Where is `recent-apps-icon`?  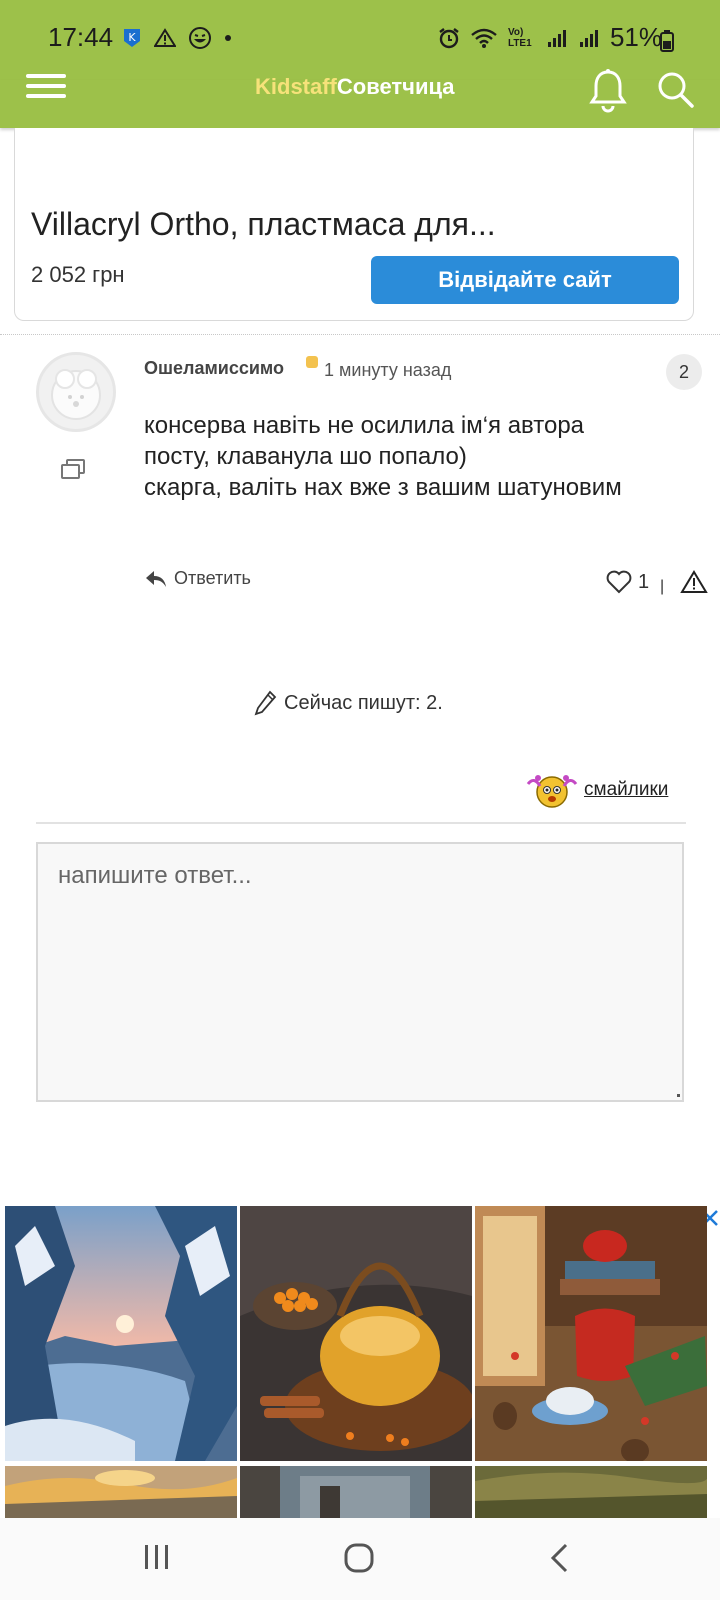
recent-apps-icon is located at coordinates (157, 1557).